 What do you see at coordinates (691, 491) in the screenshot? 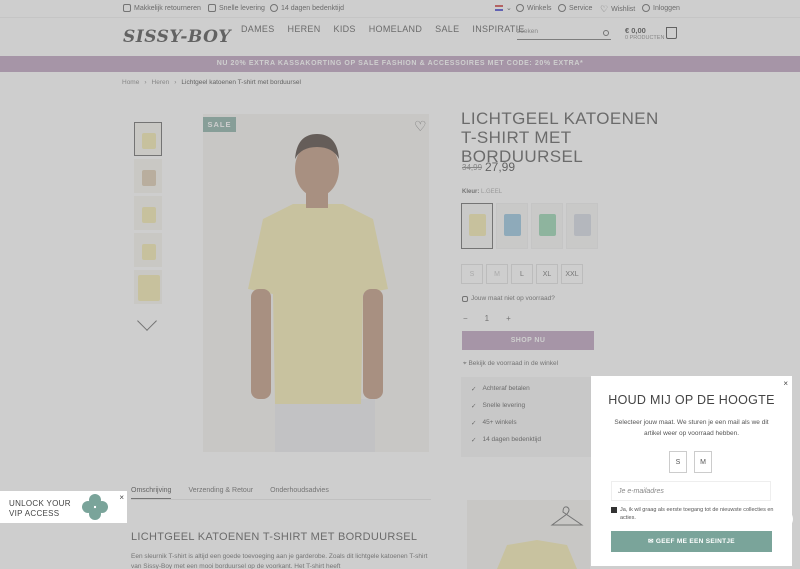
I see `email-field: Je e-mailadres` at bounding box center [691, 491].